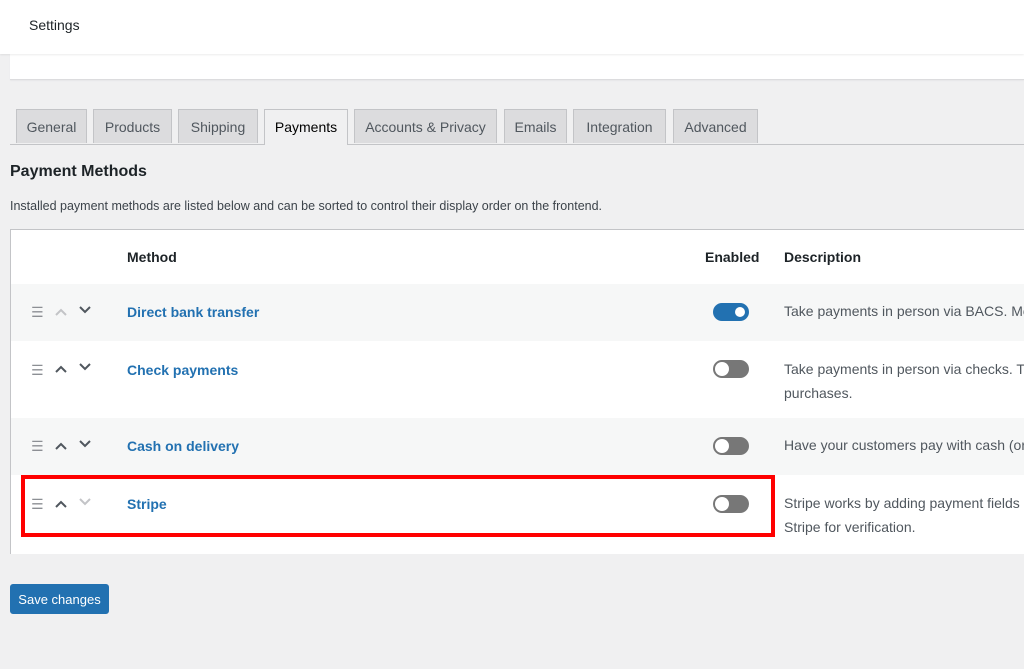 This screenshot has height=669, width=1024. I want to click on method-description: Have your customers pay with cash (or, so click(904, 445).